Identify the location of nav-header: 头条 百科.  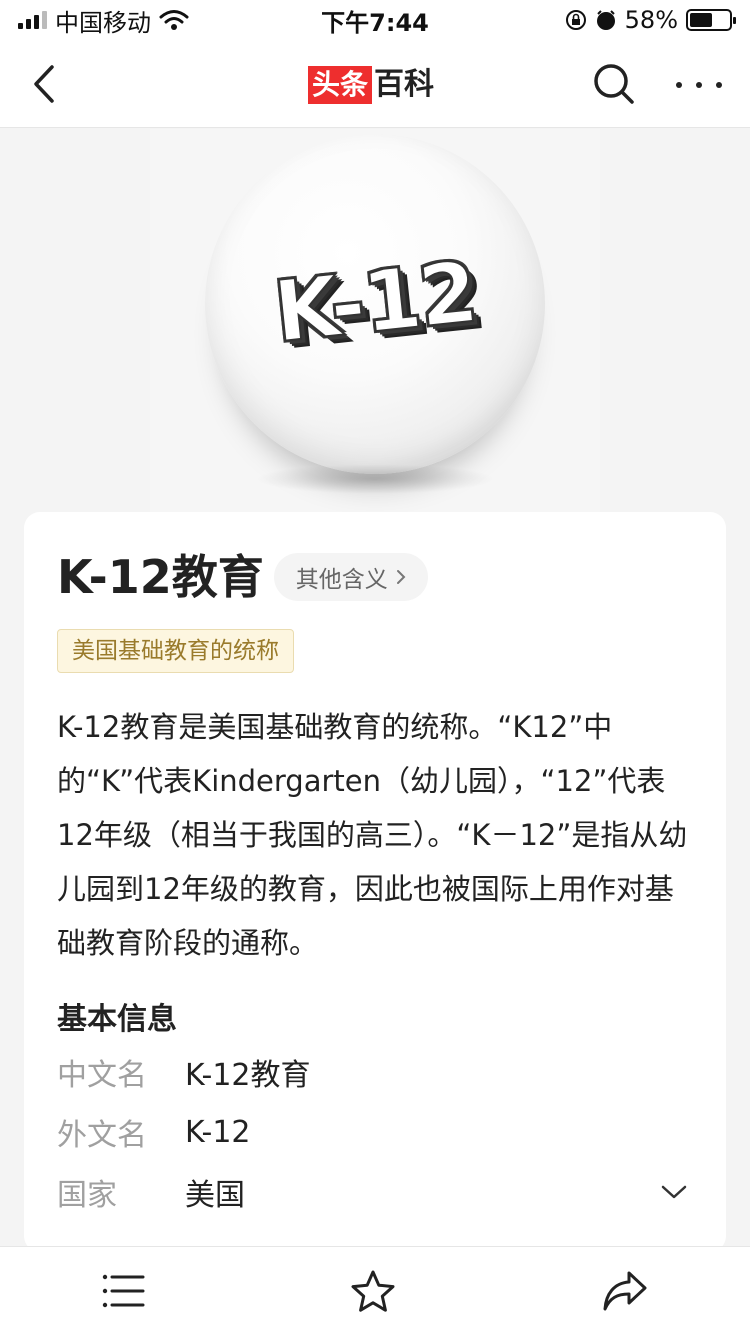
(375, 84).